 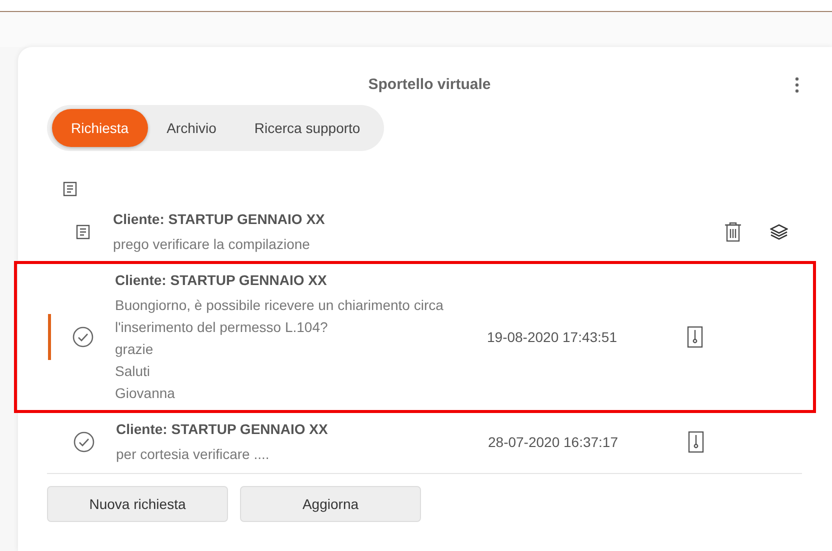 I want to click on request-date: 19-08-2020 17:43:51, so click(x=552, y=337).